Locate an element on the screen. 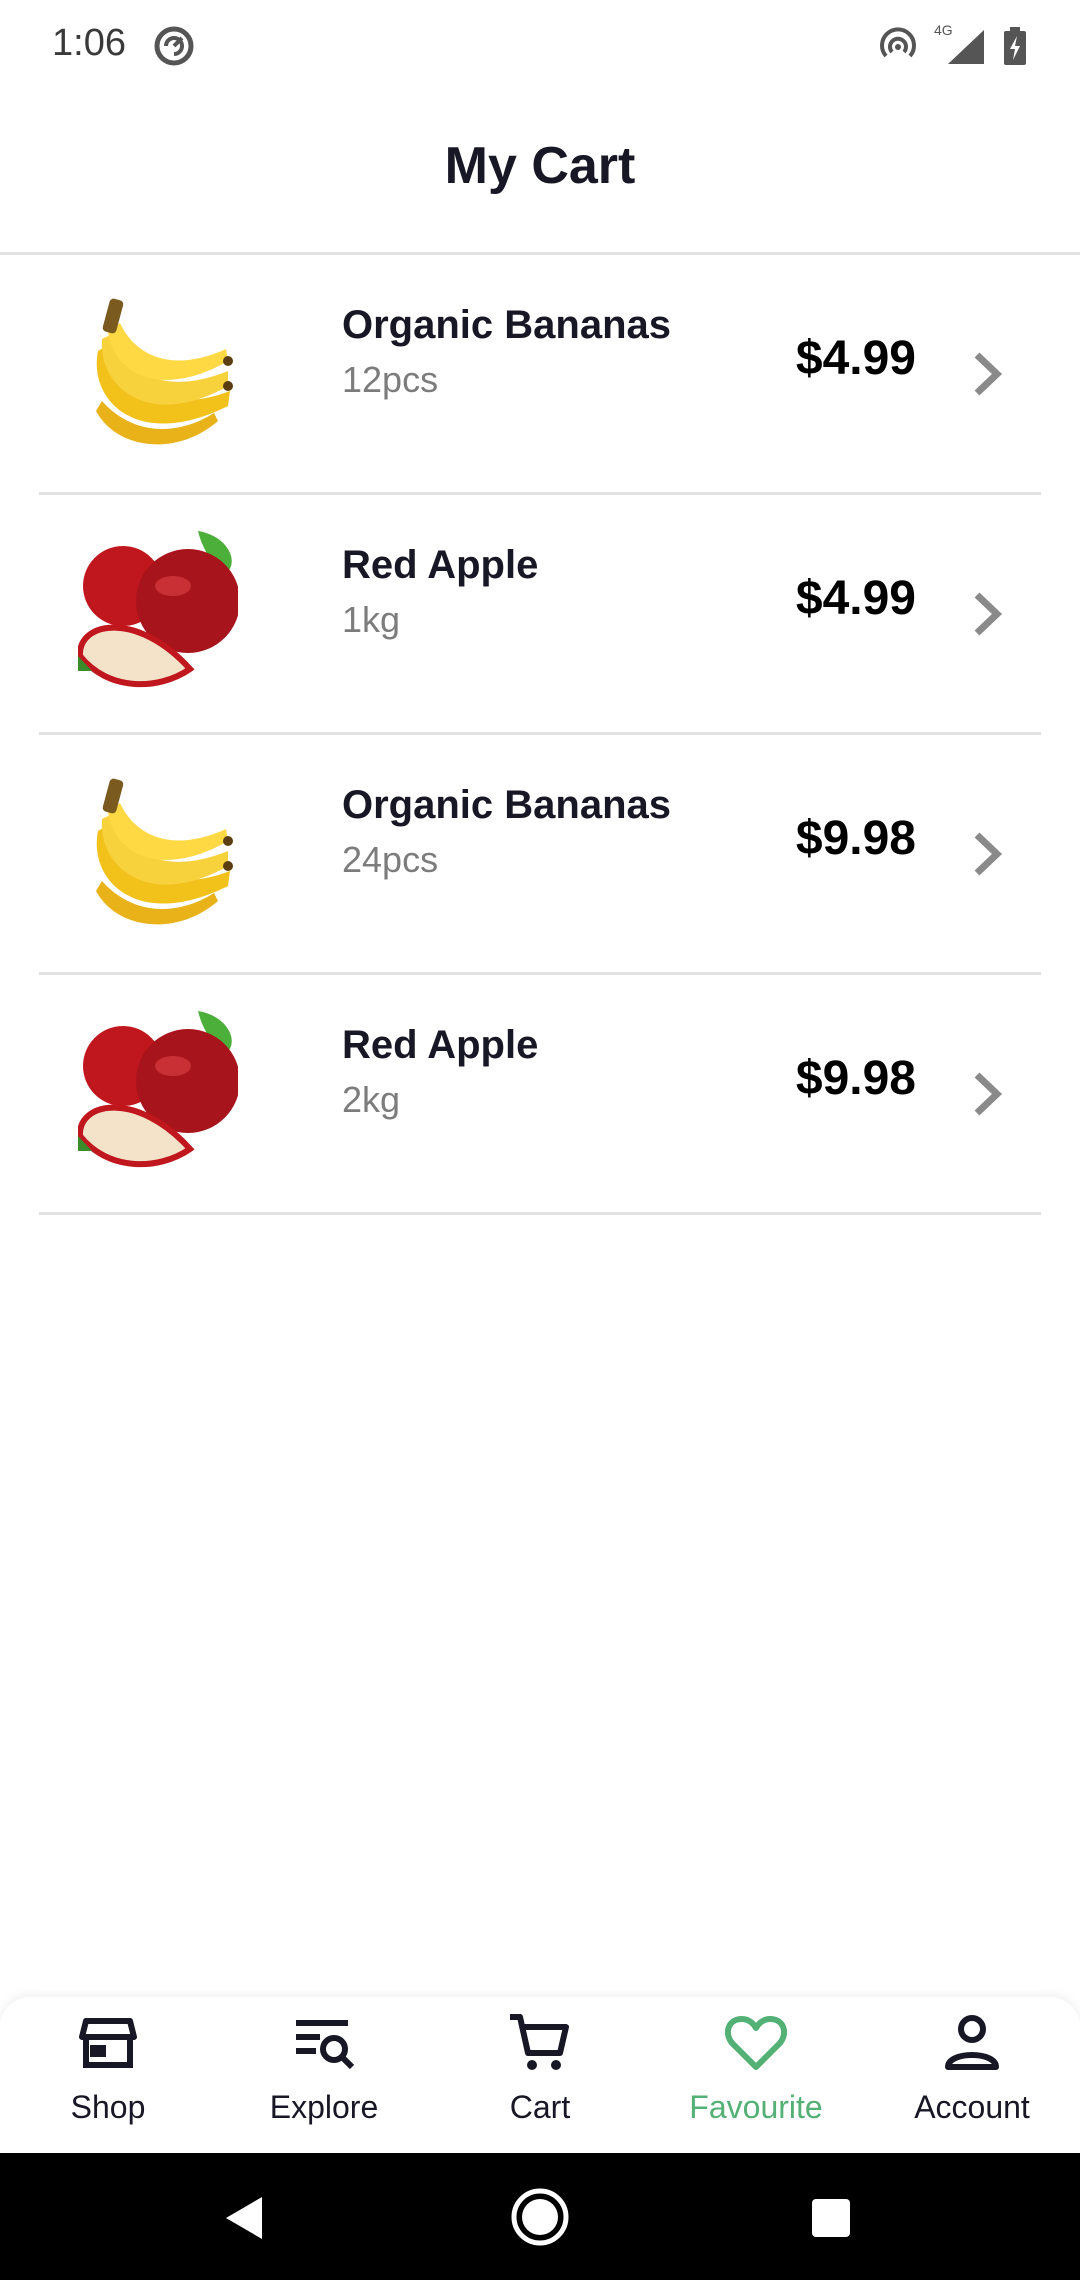 Image resolution: width=1080 pixels, height=2280 pixels. page-title: My Cart is located at coordinates (540, 166).